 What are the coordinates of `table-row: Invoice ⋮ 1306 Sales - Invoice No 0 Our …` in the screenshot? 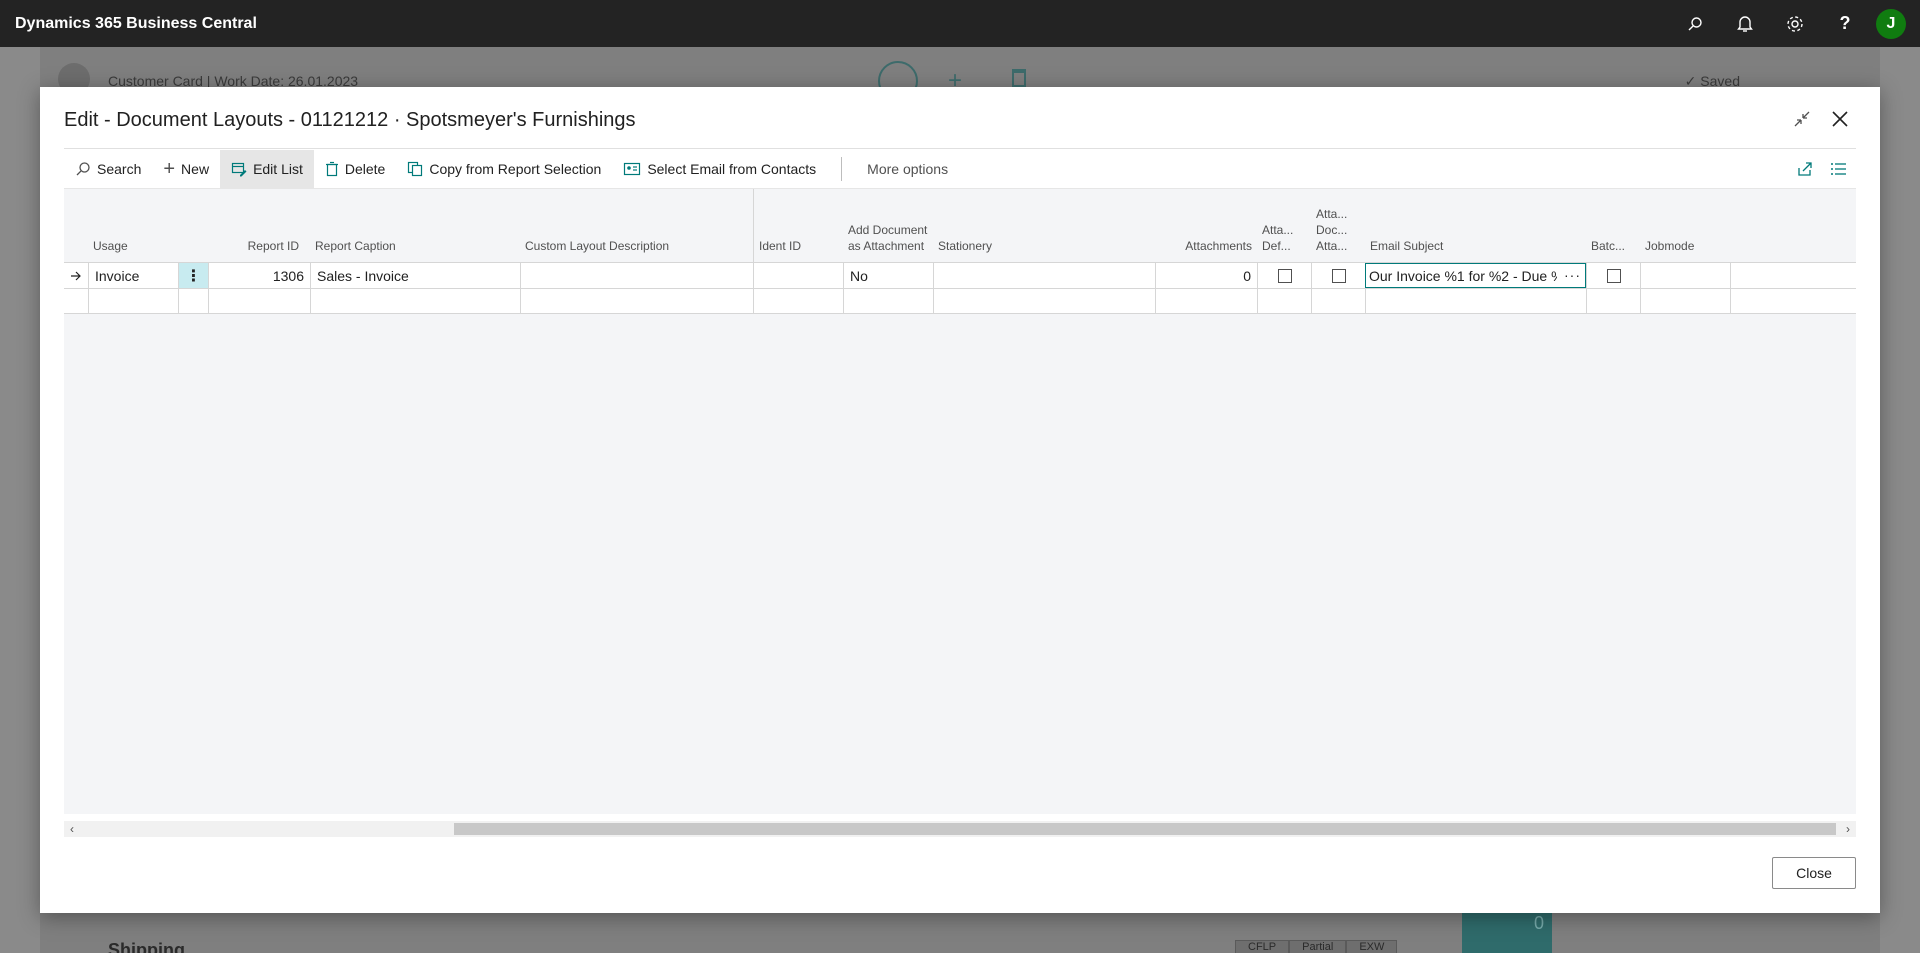 It's located at (960, 275).